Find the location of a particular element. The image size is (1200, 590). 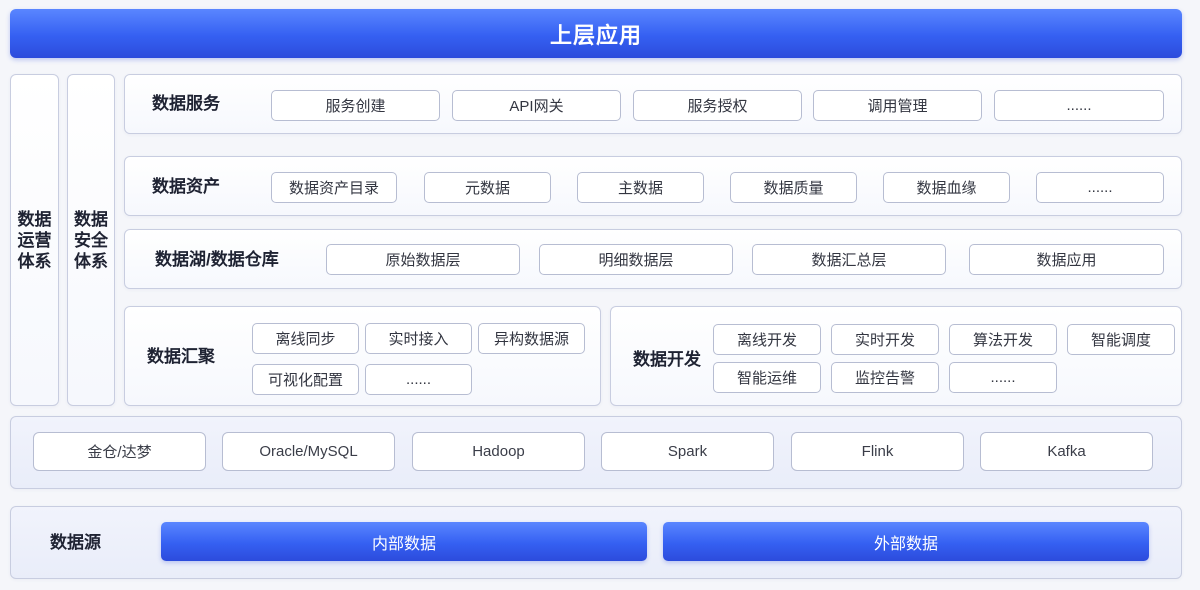

algorithm-dev-box: 算法开发 is located at coordinates (1003, 339).